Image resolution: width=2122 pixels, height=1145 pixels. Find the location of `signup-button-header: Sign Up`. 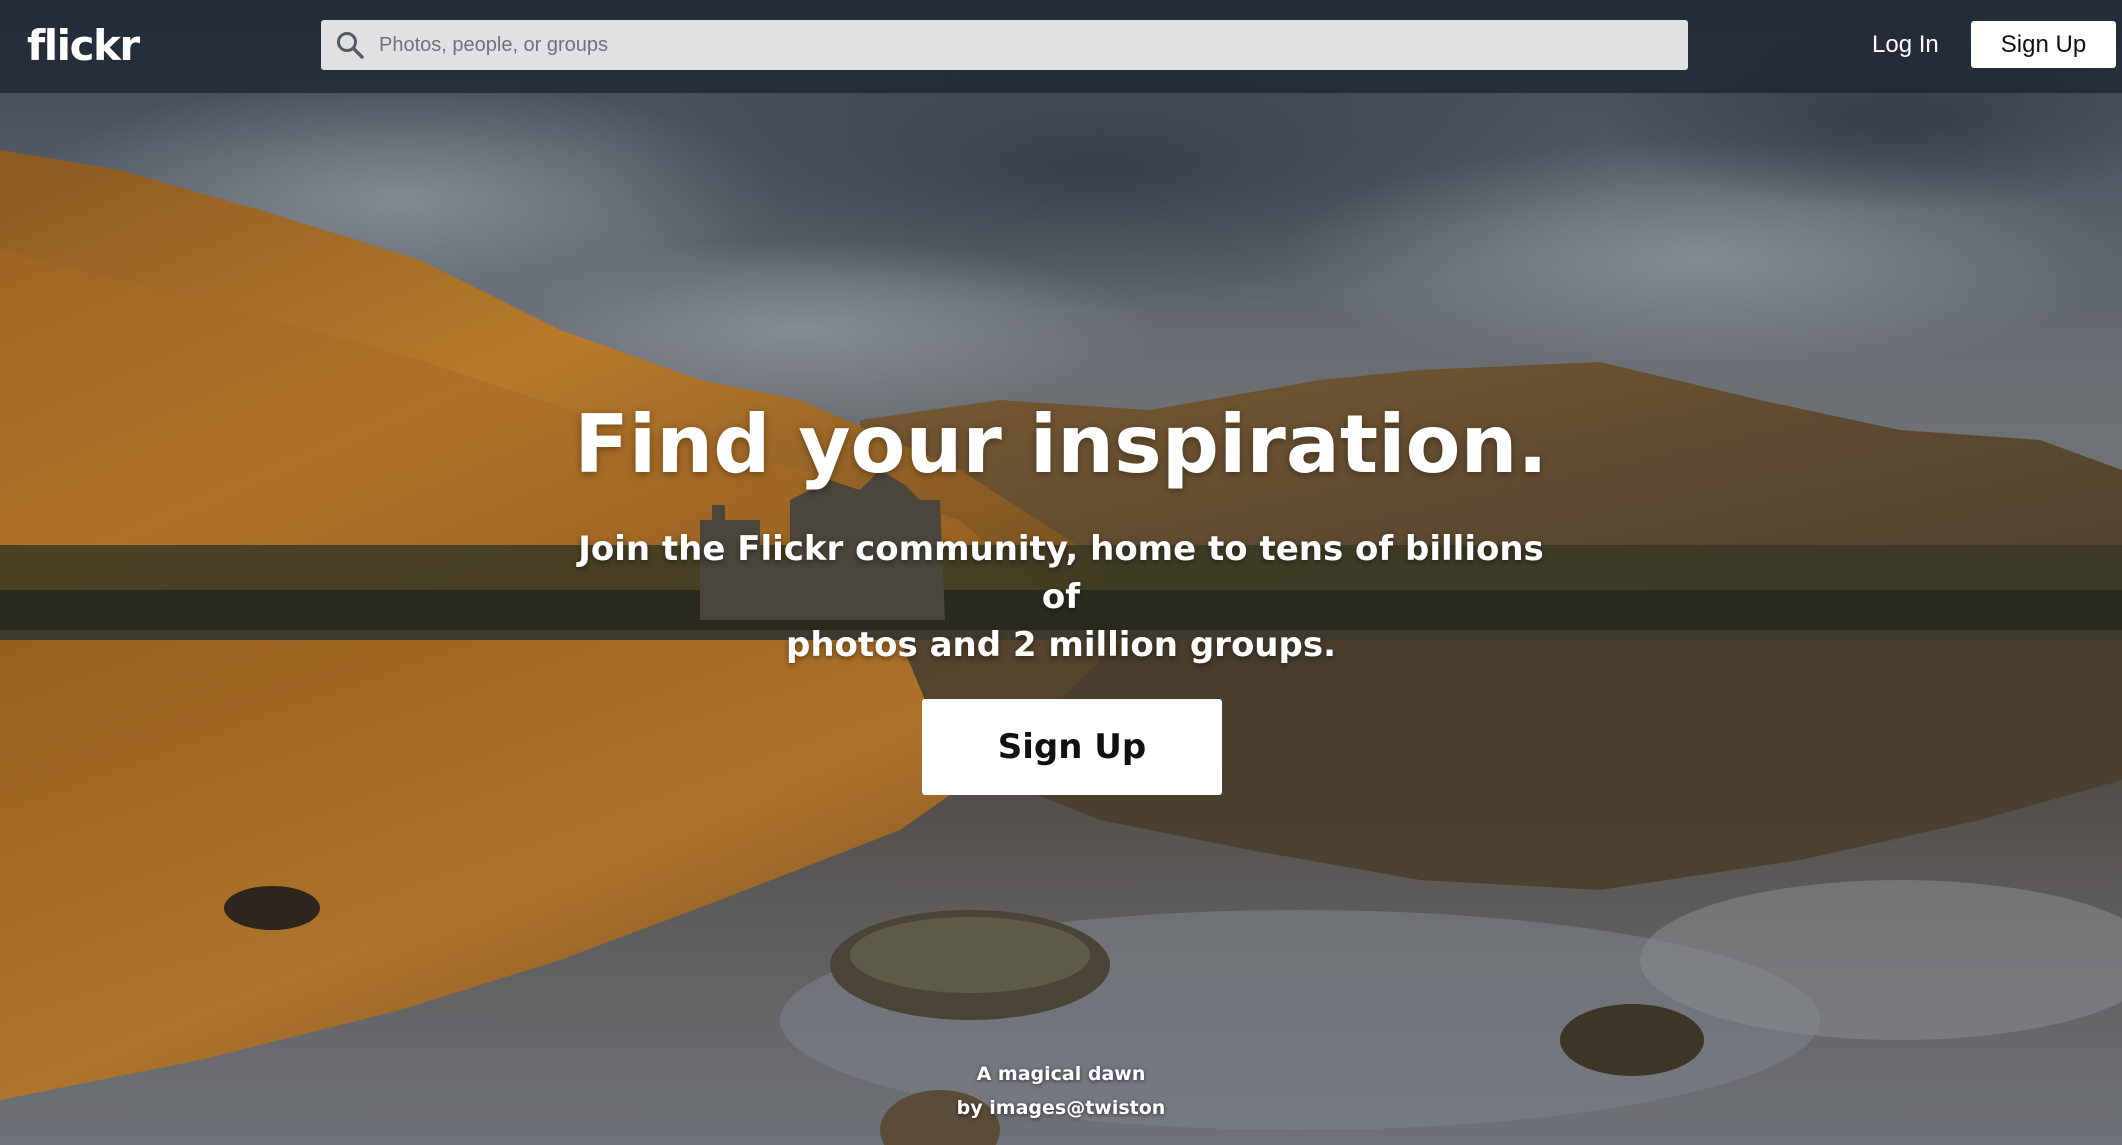

signup-button-header: Sign Up is located at coordinates (2043, 44).